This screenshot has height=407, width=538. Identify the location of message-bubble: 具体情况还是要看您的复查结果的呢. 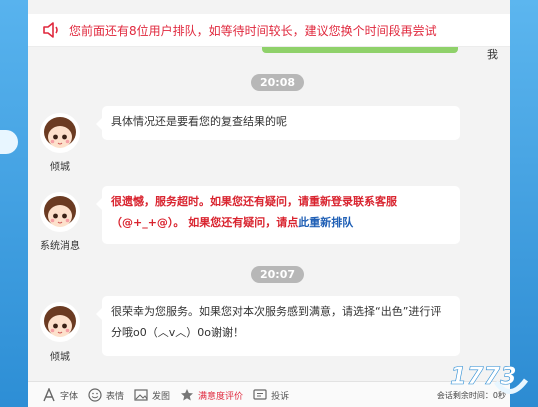
(278, 123).